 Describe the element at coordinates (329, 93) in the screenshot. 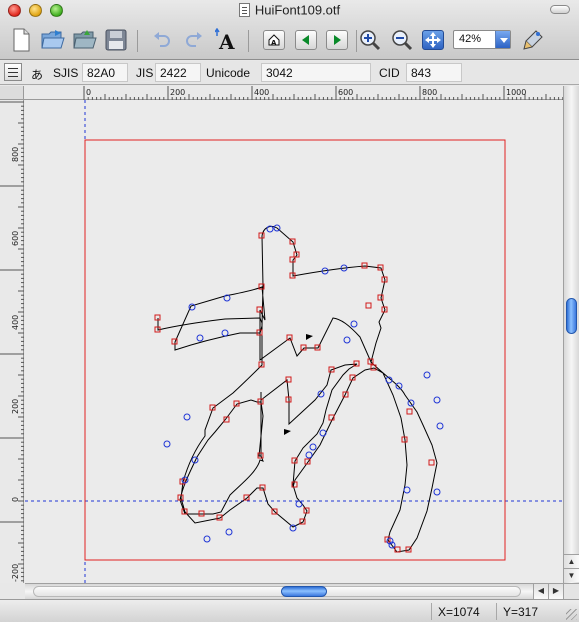

I see `horizontal-ruler-ticks: 0 200 400 600 800 1000` at that location.